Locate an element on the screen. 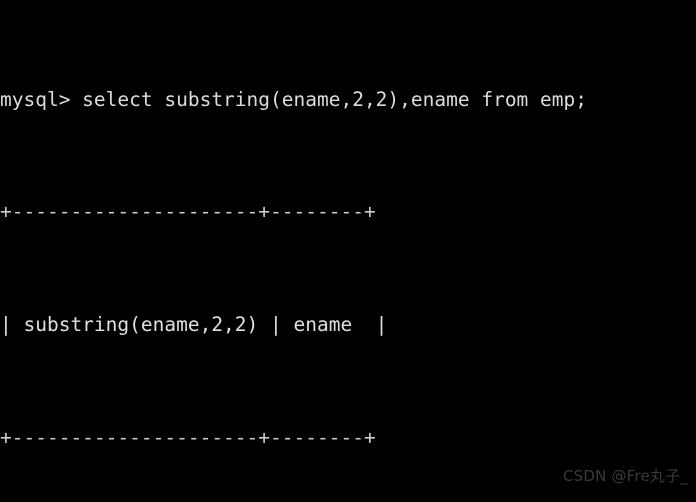 The width and height of the screenshot is (696, 502). table-header-row: | substring(ename,2,2) | ename | is located at coordinates (194, 325).